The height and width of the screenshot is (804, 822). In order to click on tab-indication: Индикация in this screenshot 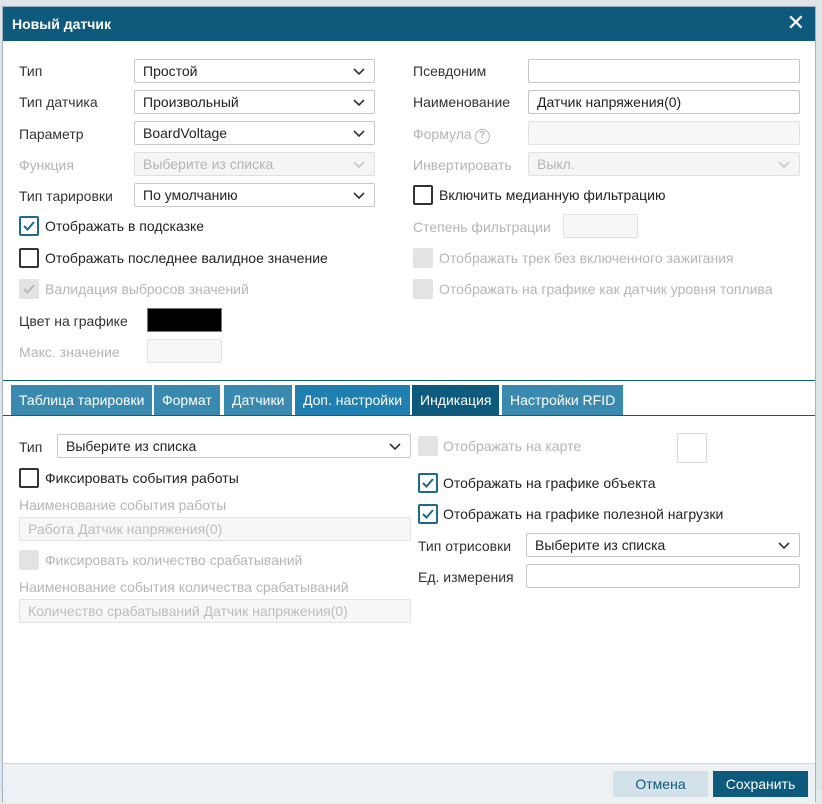, I will do `click(456, 400)`.